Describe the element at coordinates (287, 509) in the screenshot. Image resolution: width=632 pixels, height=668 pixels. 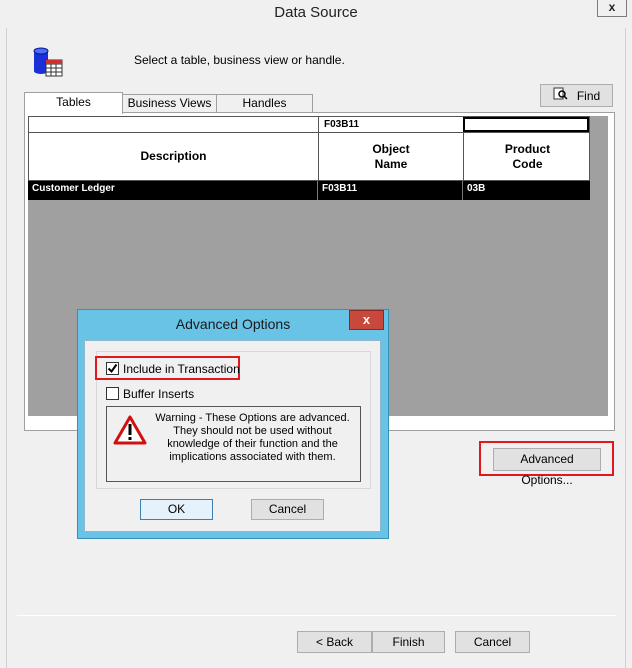
I see `dialog-cancel-button: Cancel` at that location.